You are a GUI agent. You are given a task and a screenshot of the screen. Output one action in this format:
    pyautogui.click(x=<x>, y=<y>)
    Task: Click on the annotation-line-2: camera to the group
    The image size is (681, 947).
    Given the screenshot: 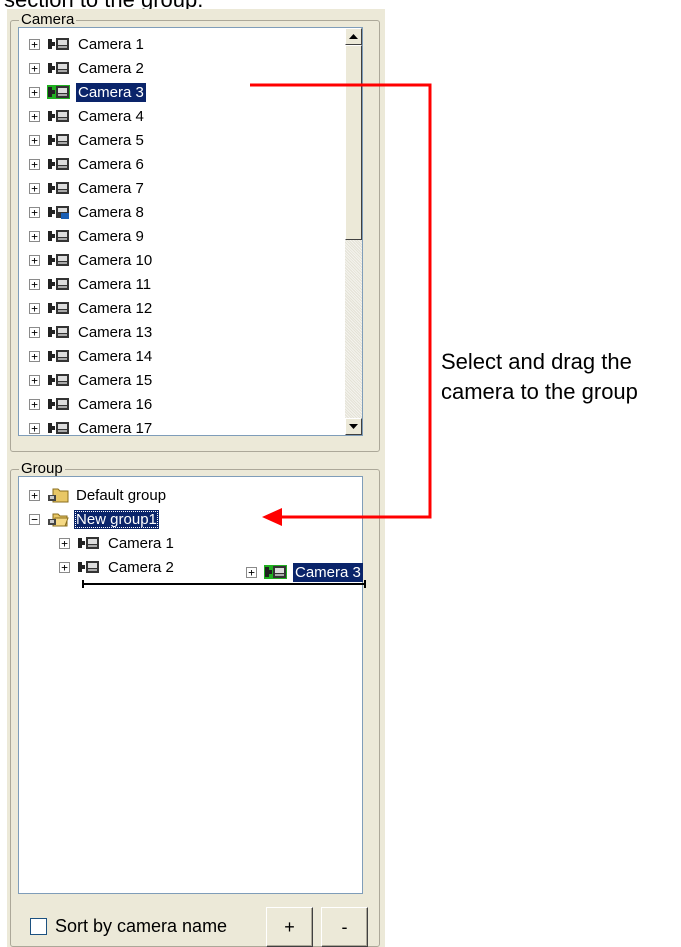 What is the action you would take?
    pyautogui.click(x=539, y=391)
    